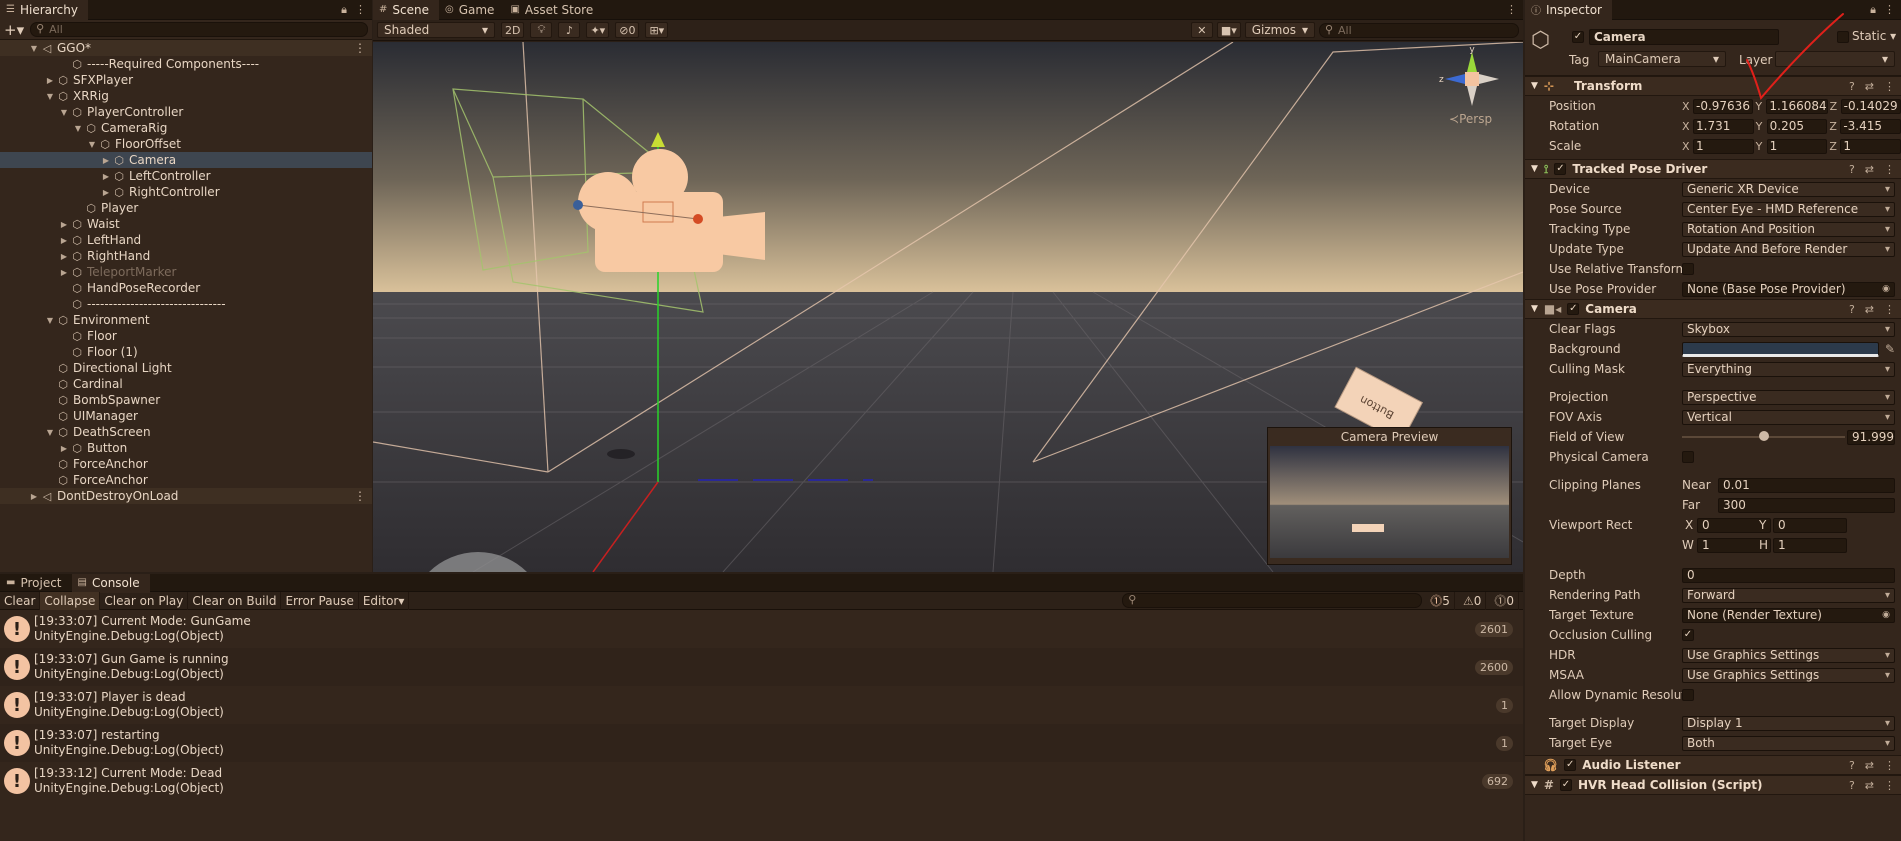 The image size is (1901, 841). I want to click on hierarchy-item: ▶ ⬡ TeleportMarker, so click(186, 272).